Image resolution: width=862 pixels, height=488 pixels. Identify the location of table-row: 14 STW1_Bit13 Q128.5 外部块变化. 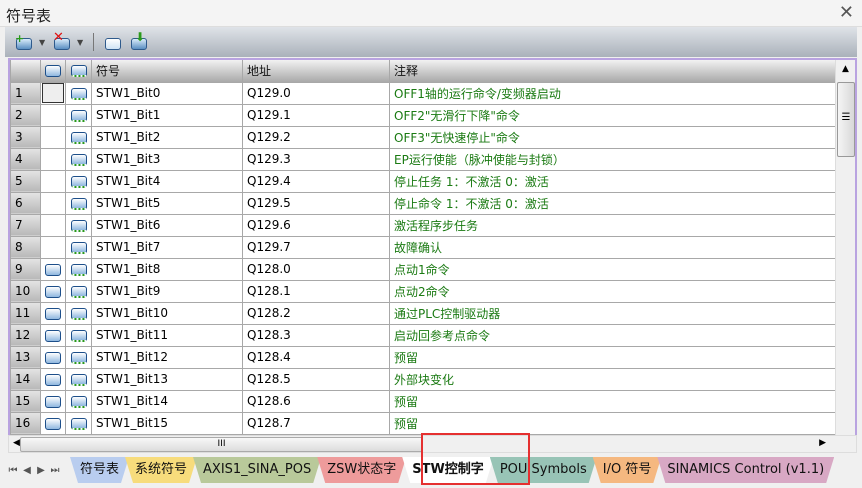
(424, 379).